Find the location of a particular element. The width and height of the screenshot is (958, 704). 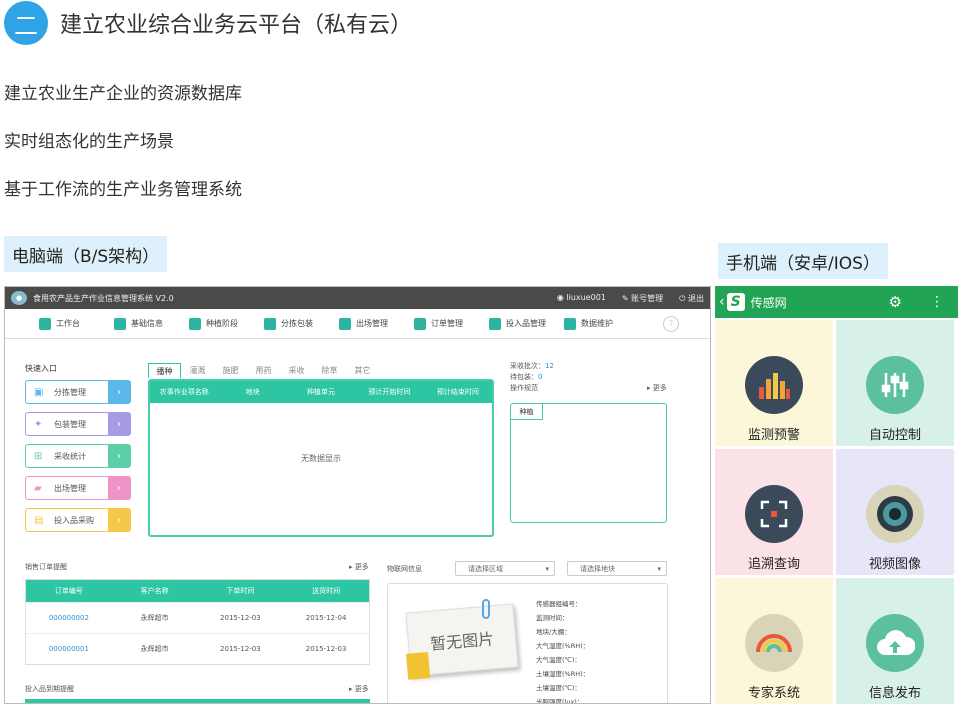

area-select: 请选择区域 is located at coordinates (505, 568).